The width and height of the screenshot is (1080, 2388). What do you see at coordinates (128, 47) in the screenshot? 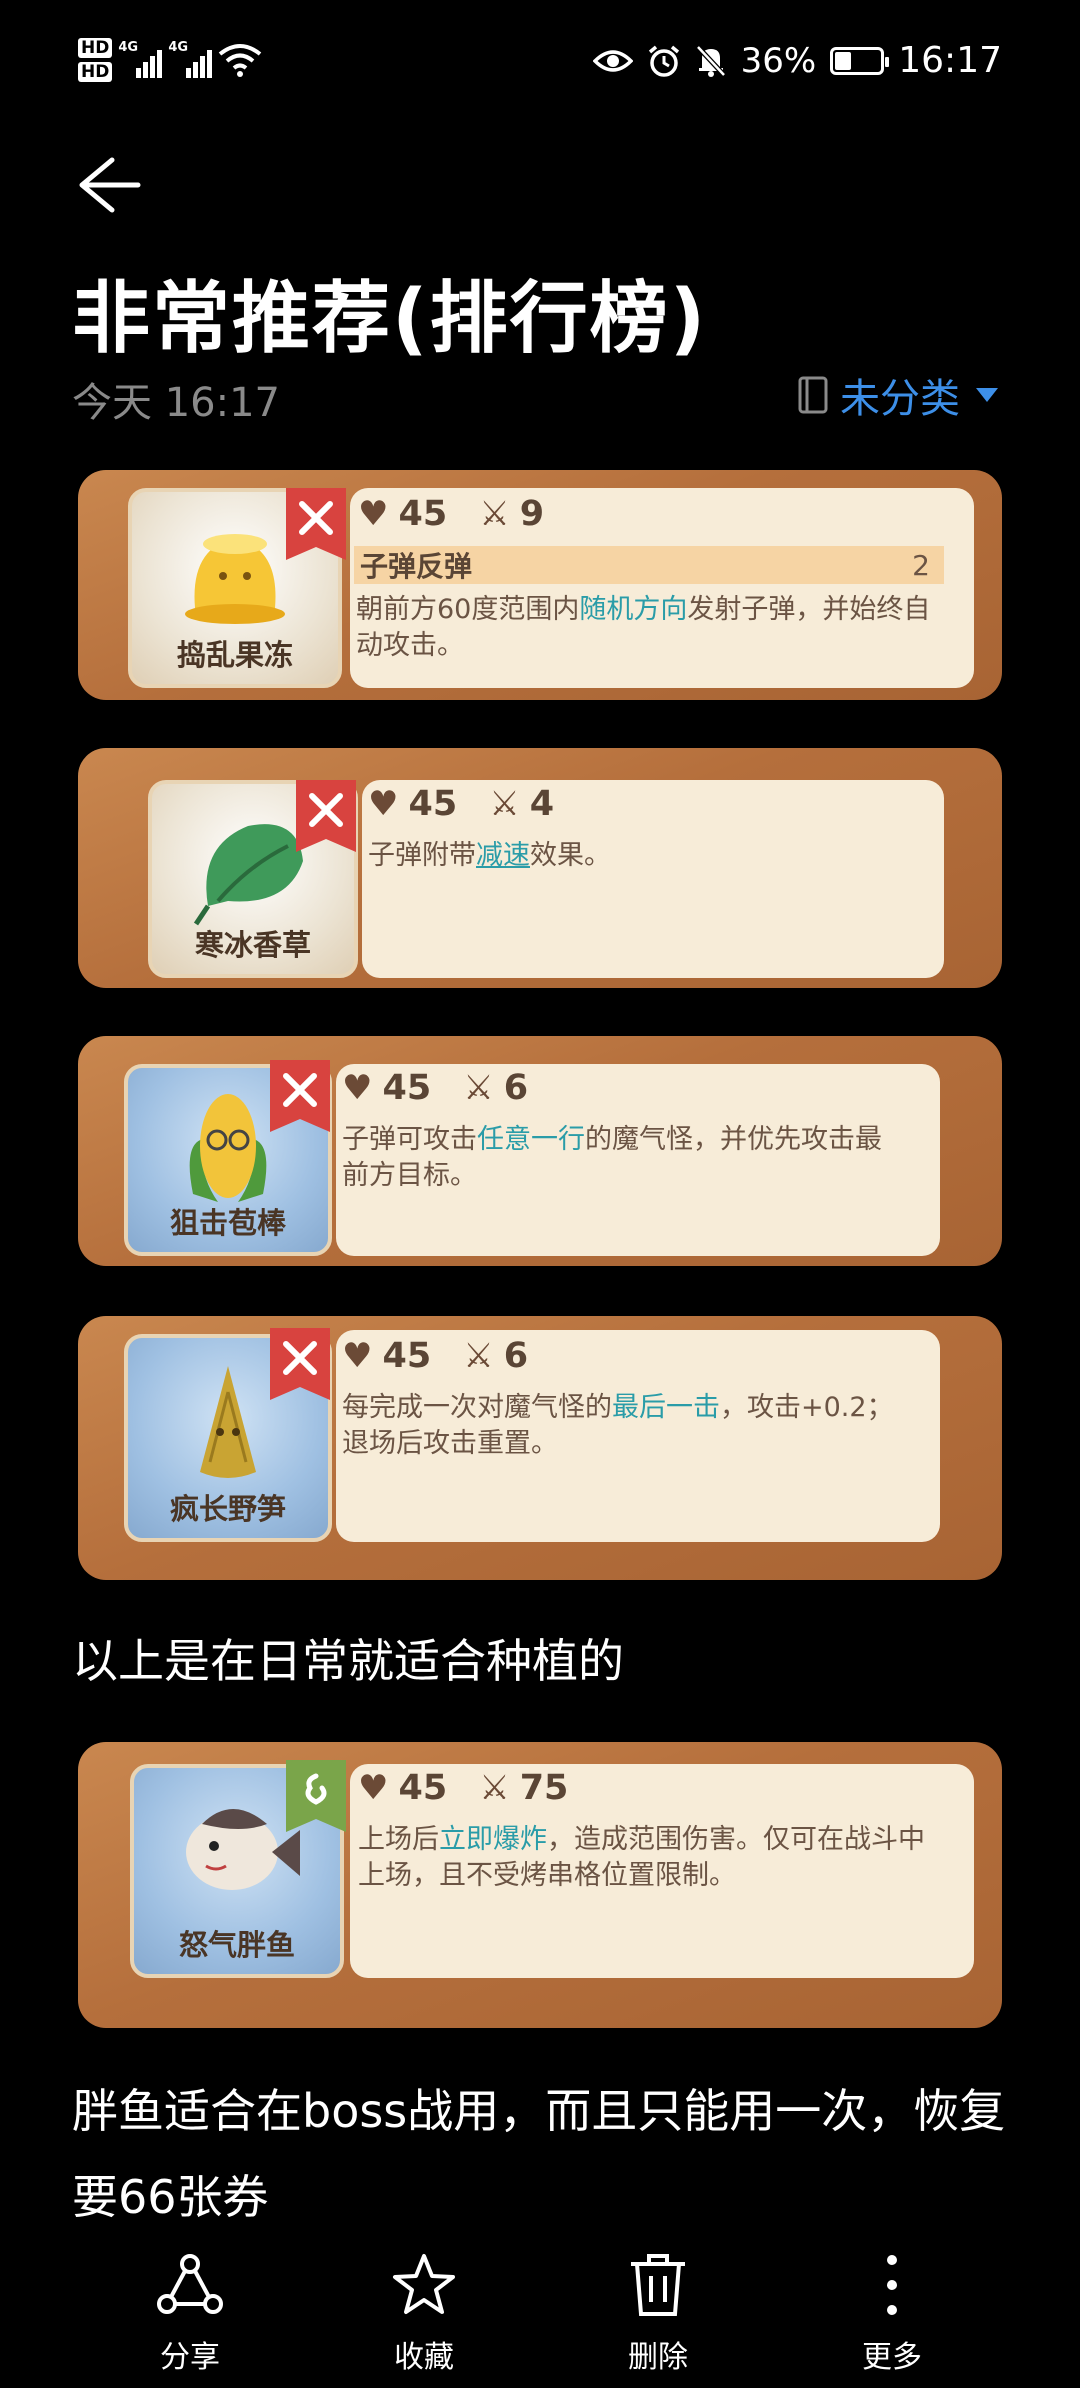
I see `sim1-network-type: 4G` at bounding box center [128, 47].